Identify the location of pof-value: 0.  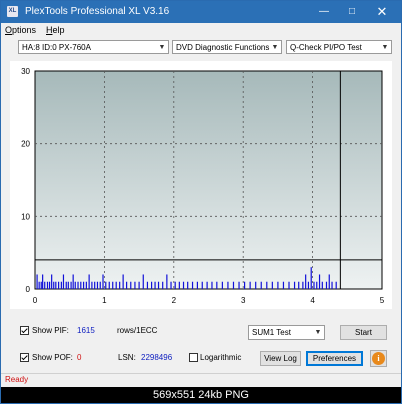
(79, 357).